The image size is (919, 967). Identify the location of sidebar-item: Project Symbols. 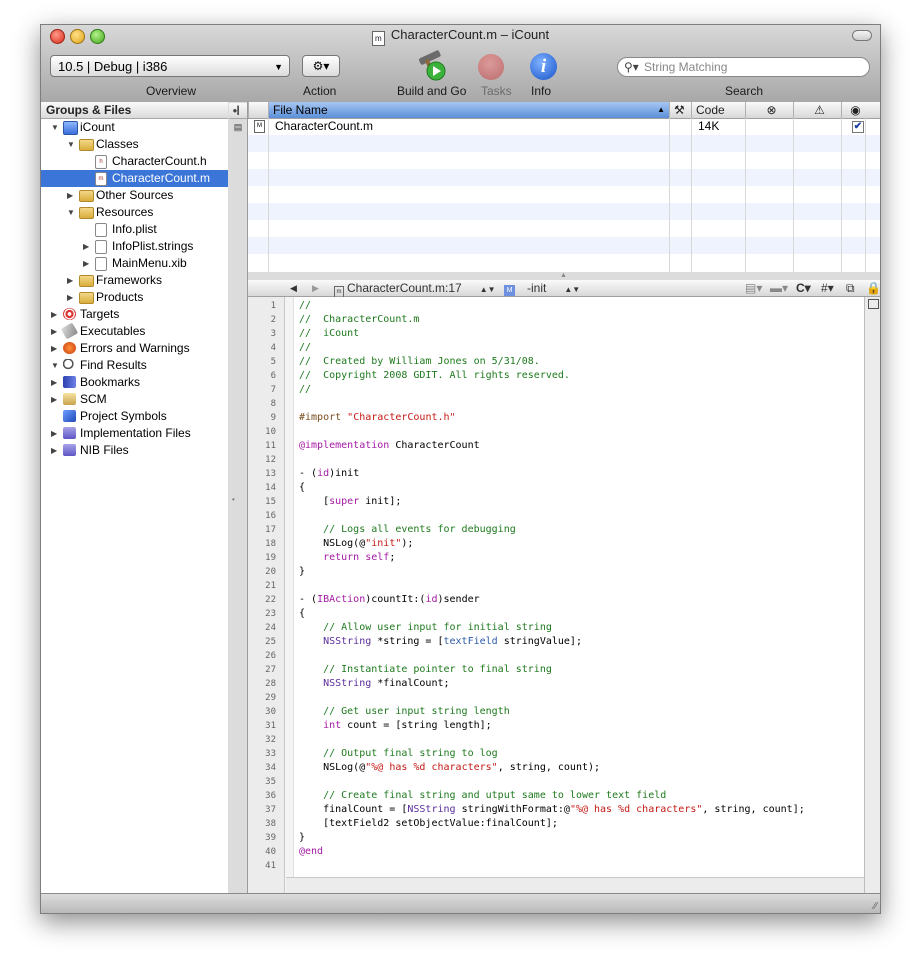
(134, 416).